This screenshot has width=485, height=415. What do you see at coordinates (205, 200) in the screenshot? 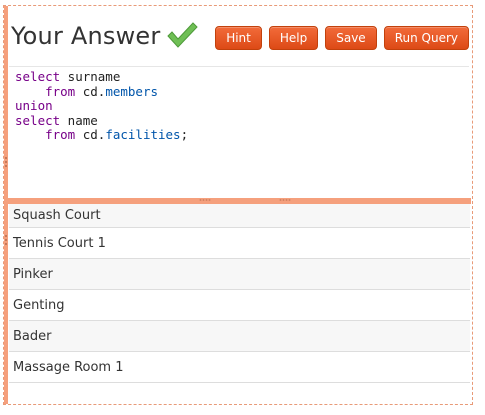
I see `splitter-grip-left` at bounding box center [205, 200].